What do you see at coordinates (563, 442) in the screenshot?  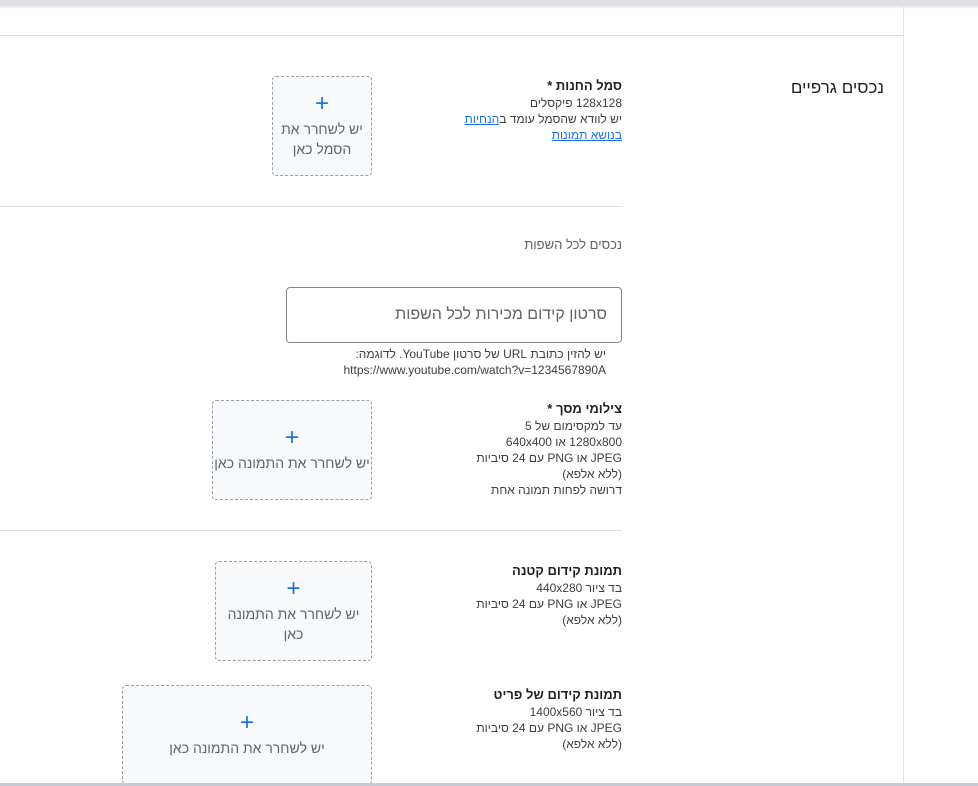 I see `screenshots-sizes: 1280x800 או 640x400` at bounding box center [563, 442].